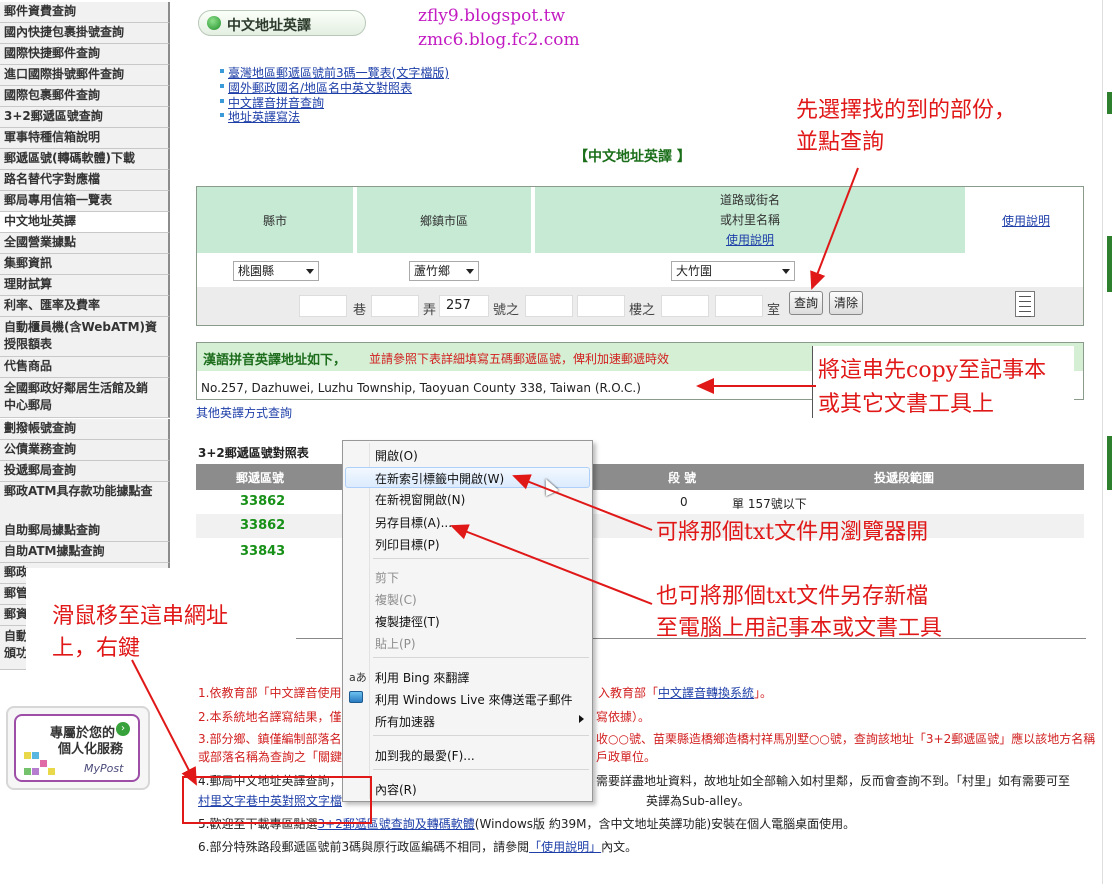 Image resolution: width=1112 pixels, height=884 pixels. I want to click on page-title-pill: 中文地址英譯, so click(282, 23).